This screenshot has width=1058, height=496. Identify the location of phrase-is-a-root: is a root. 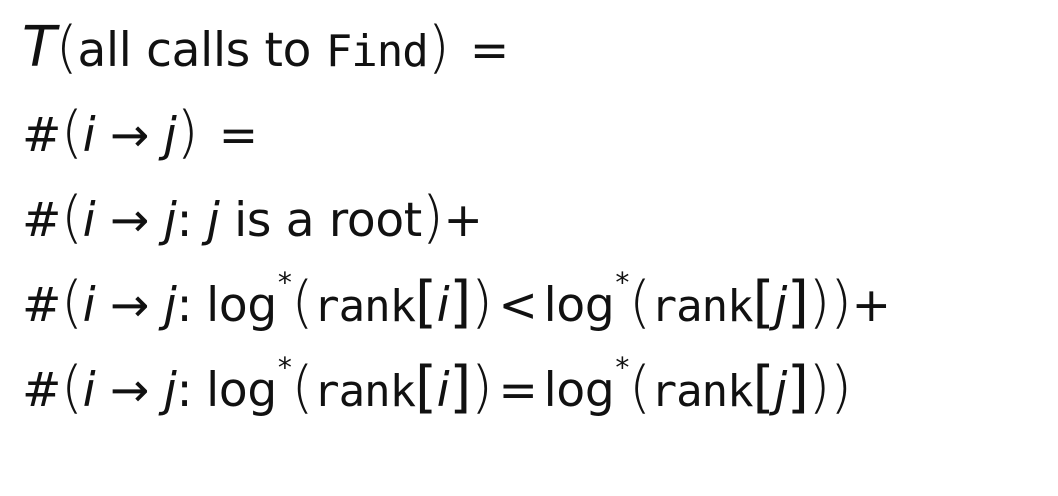
(320, 220).